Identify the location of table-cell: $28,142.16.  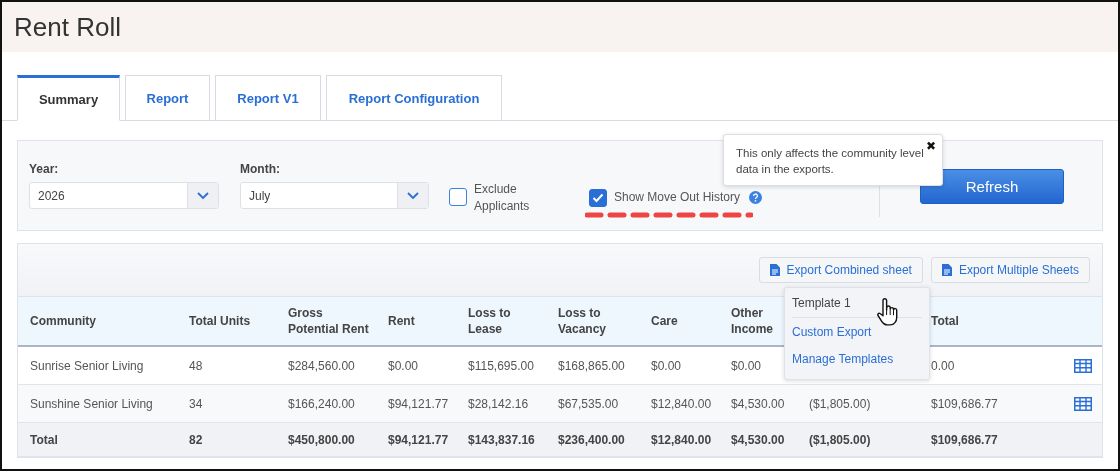
(498, 403).